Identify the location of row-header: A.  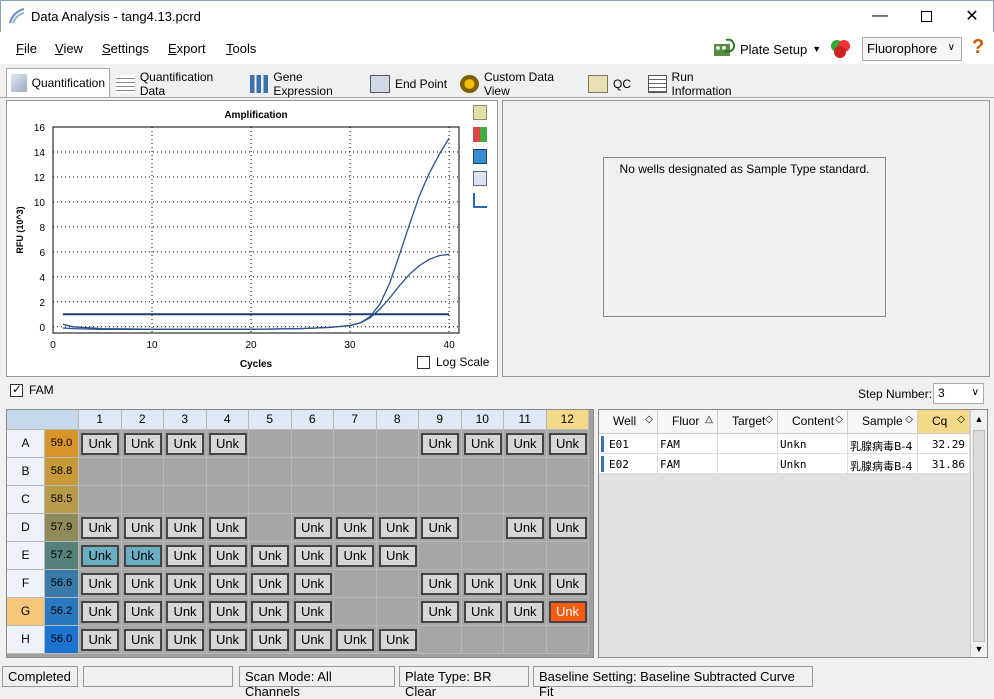
(26, 444).